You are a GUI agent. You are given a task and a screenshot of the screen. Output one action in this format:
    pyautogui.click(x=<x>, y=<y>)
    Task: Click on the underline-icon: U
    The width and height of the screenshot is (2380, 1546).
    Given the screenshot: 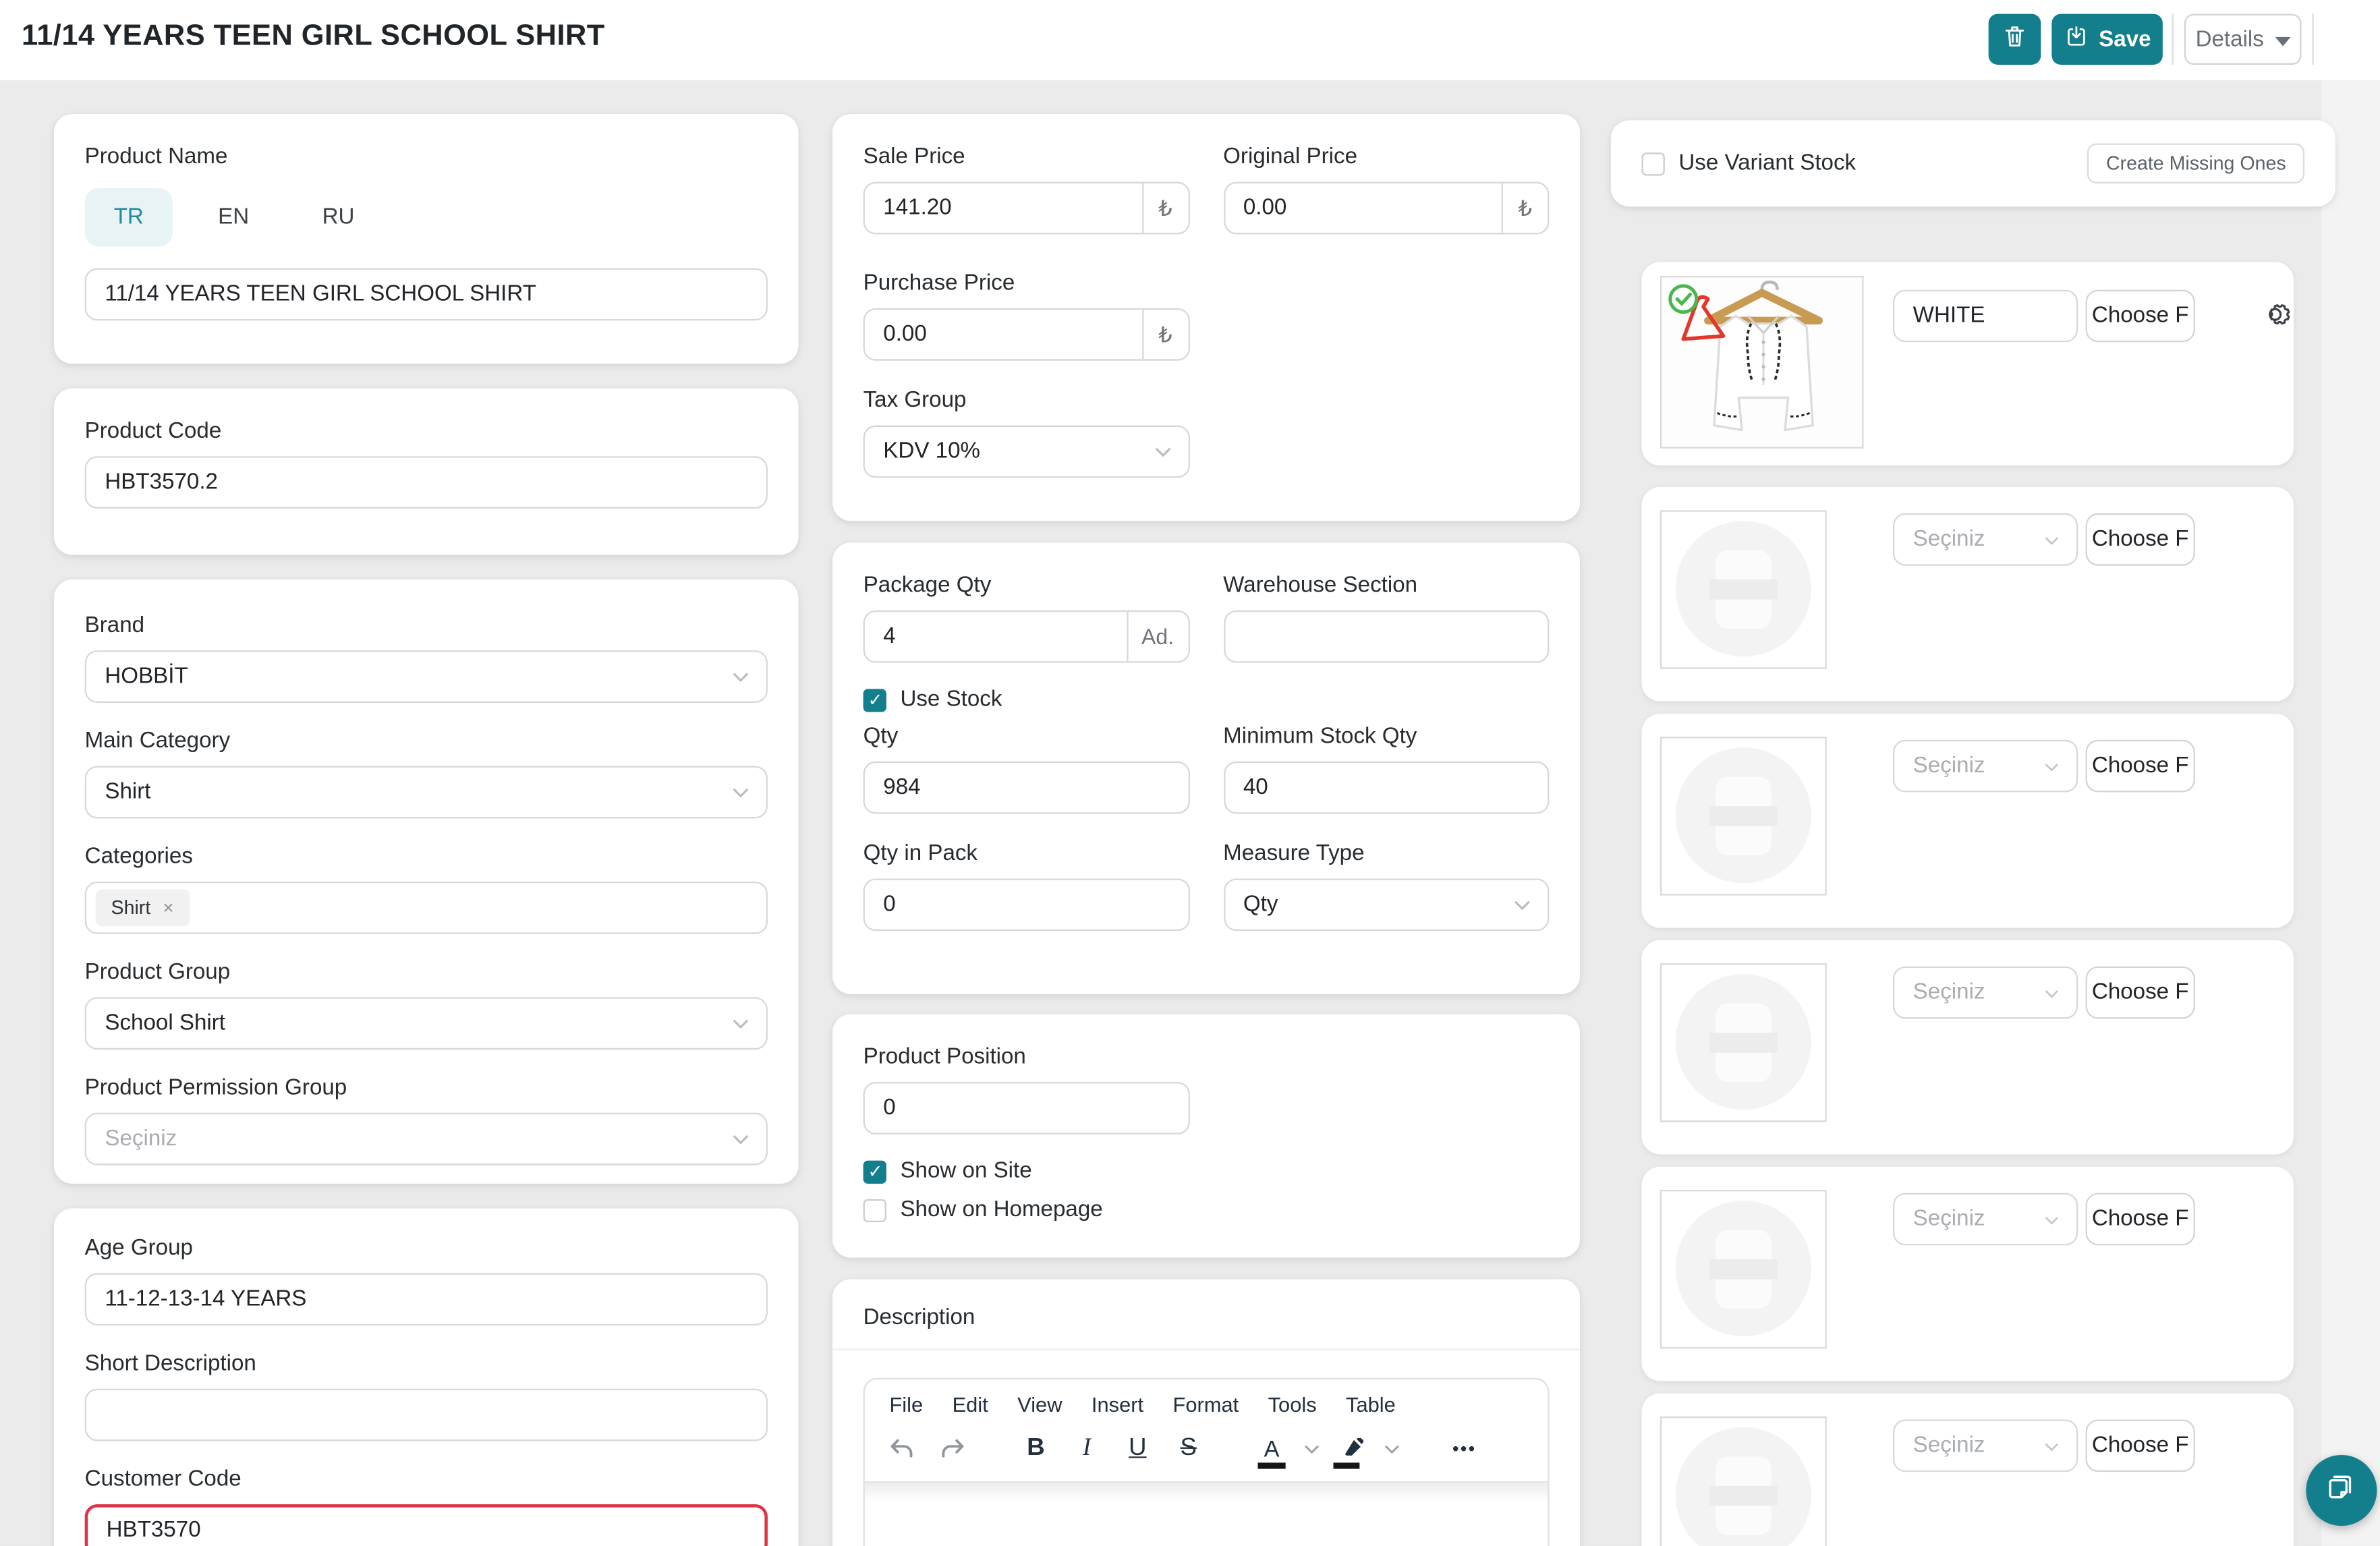 What is the action you would take?
    pyautogui.click(x=1138, y=1448)
    